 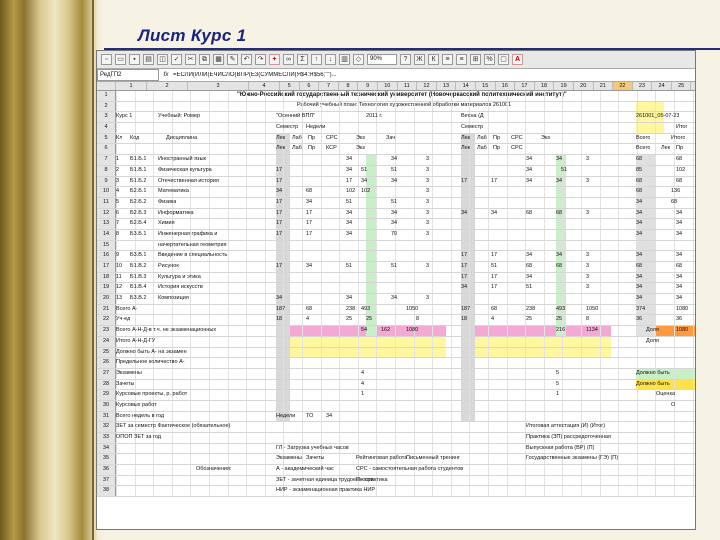 I want to click on cell: ГЛ - Загрузка учебных часов, so click(x=312, y=449).